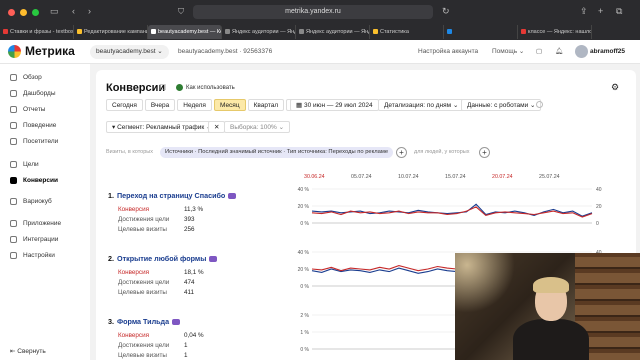 The image size is (640, 360). Describe the element at coordinates (266, 105) in the screenshot. I see `period-button: Квартал` at that location.